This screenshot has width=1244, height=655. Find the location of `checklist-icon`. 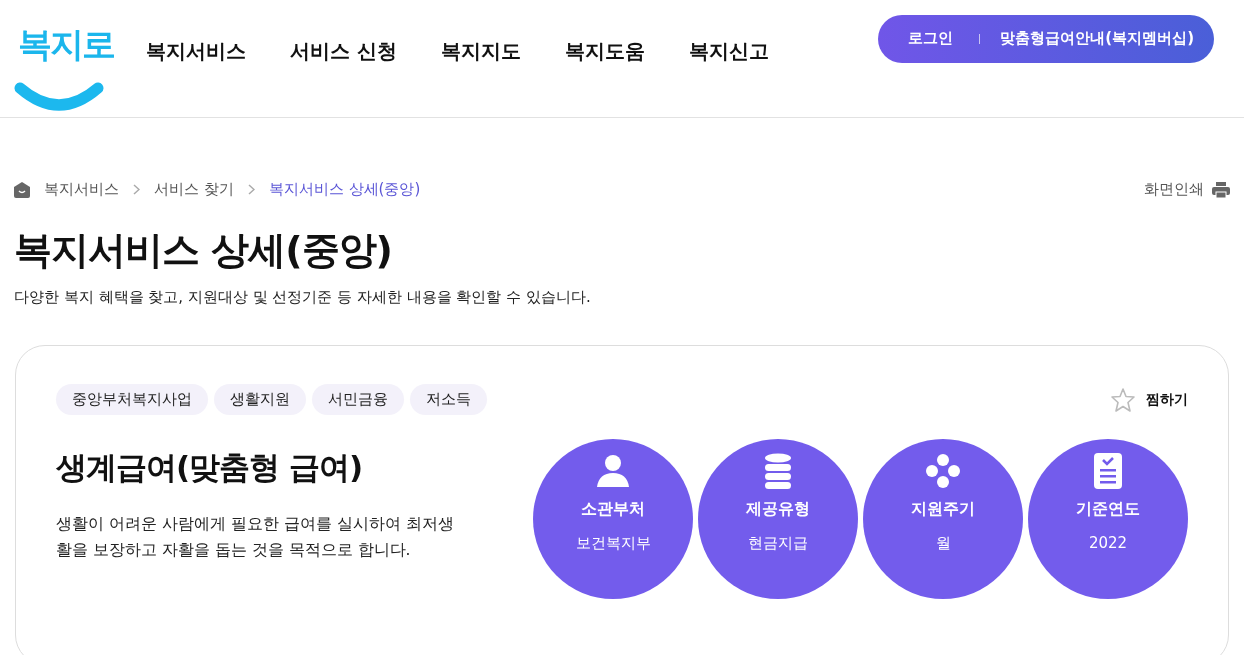

checklist-icon is located at coordinates (1108, 471).